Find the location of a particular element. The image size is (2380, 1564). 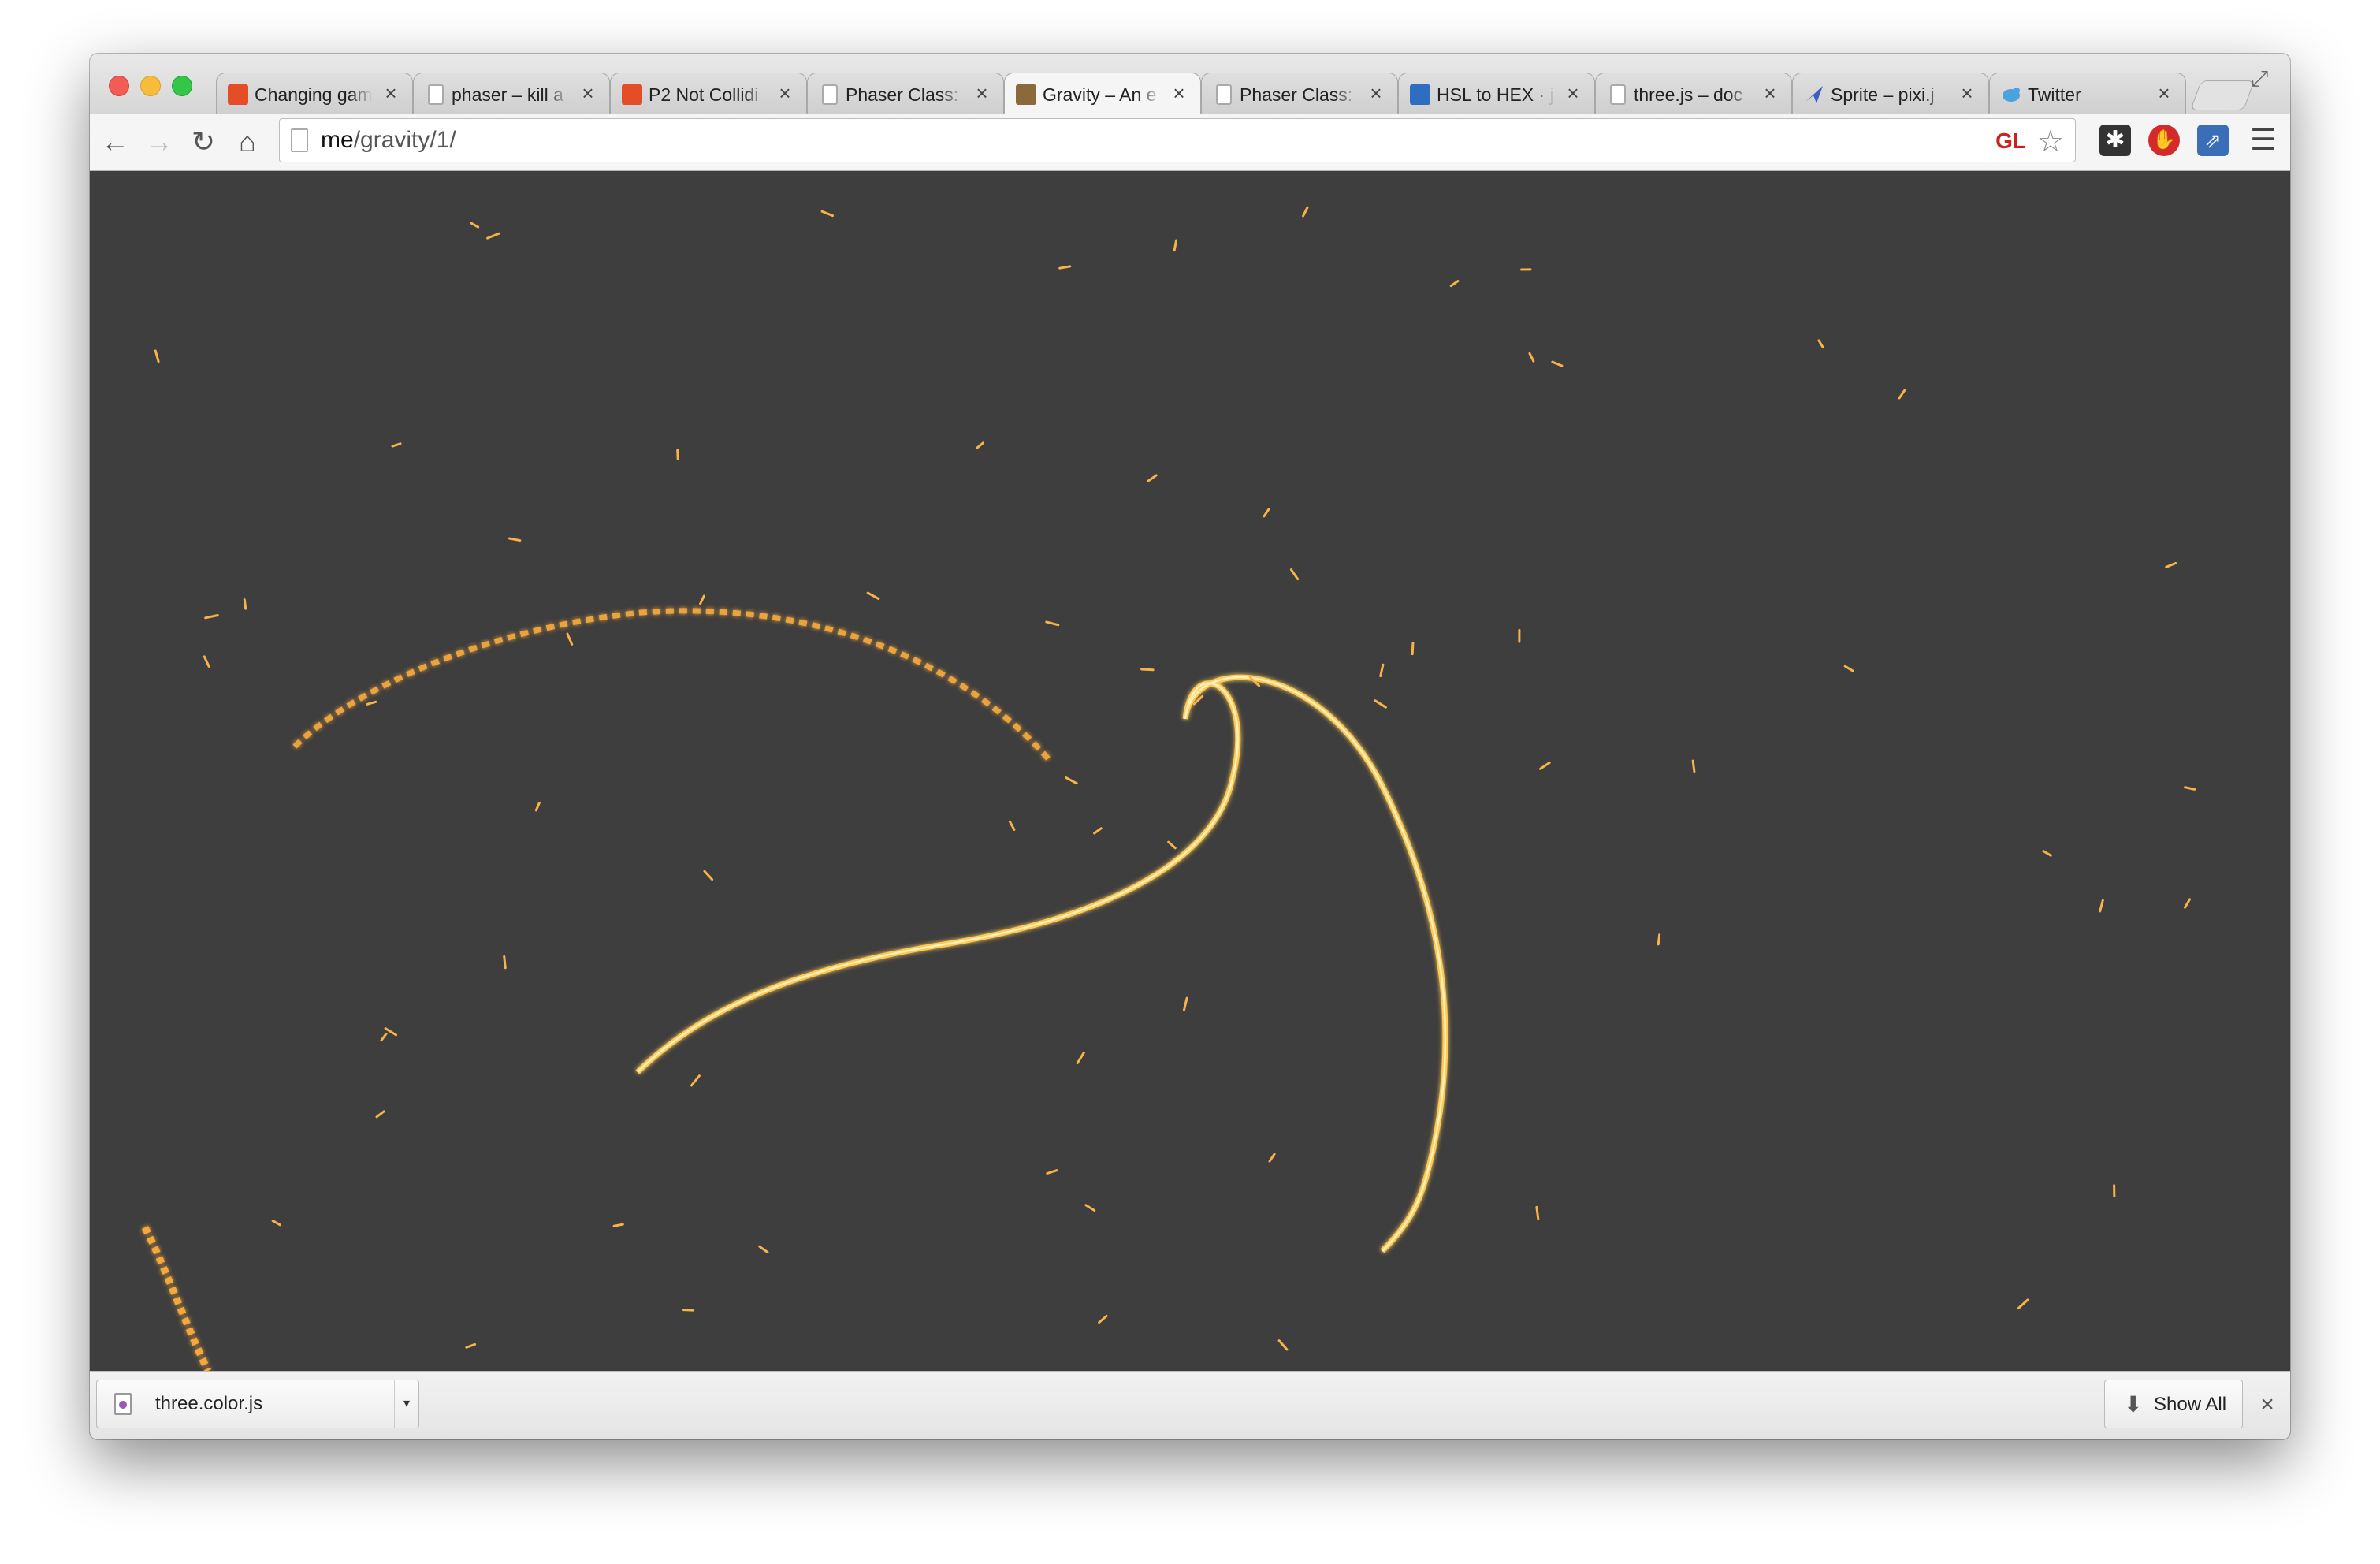

file-icon is located at coordinates (123, 1404).